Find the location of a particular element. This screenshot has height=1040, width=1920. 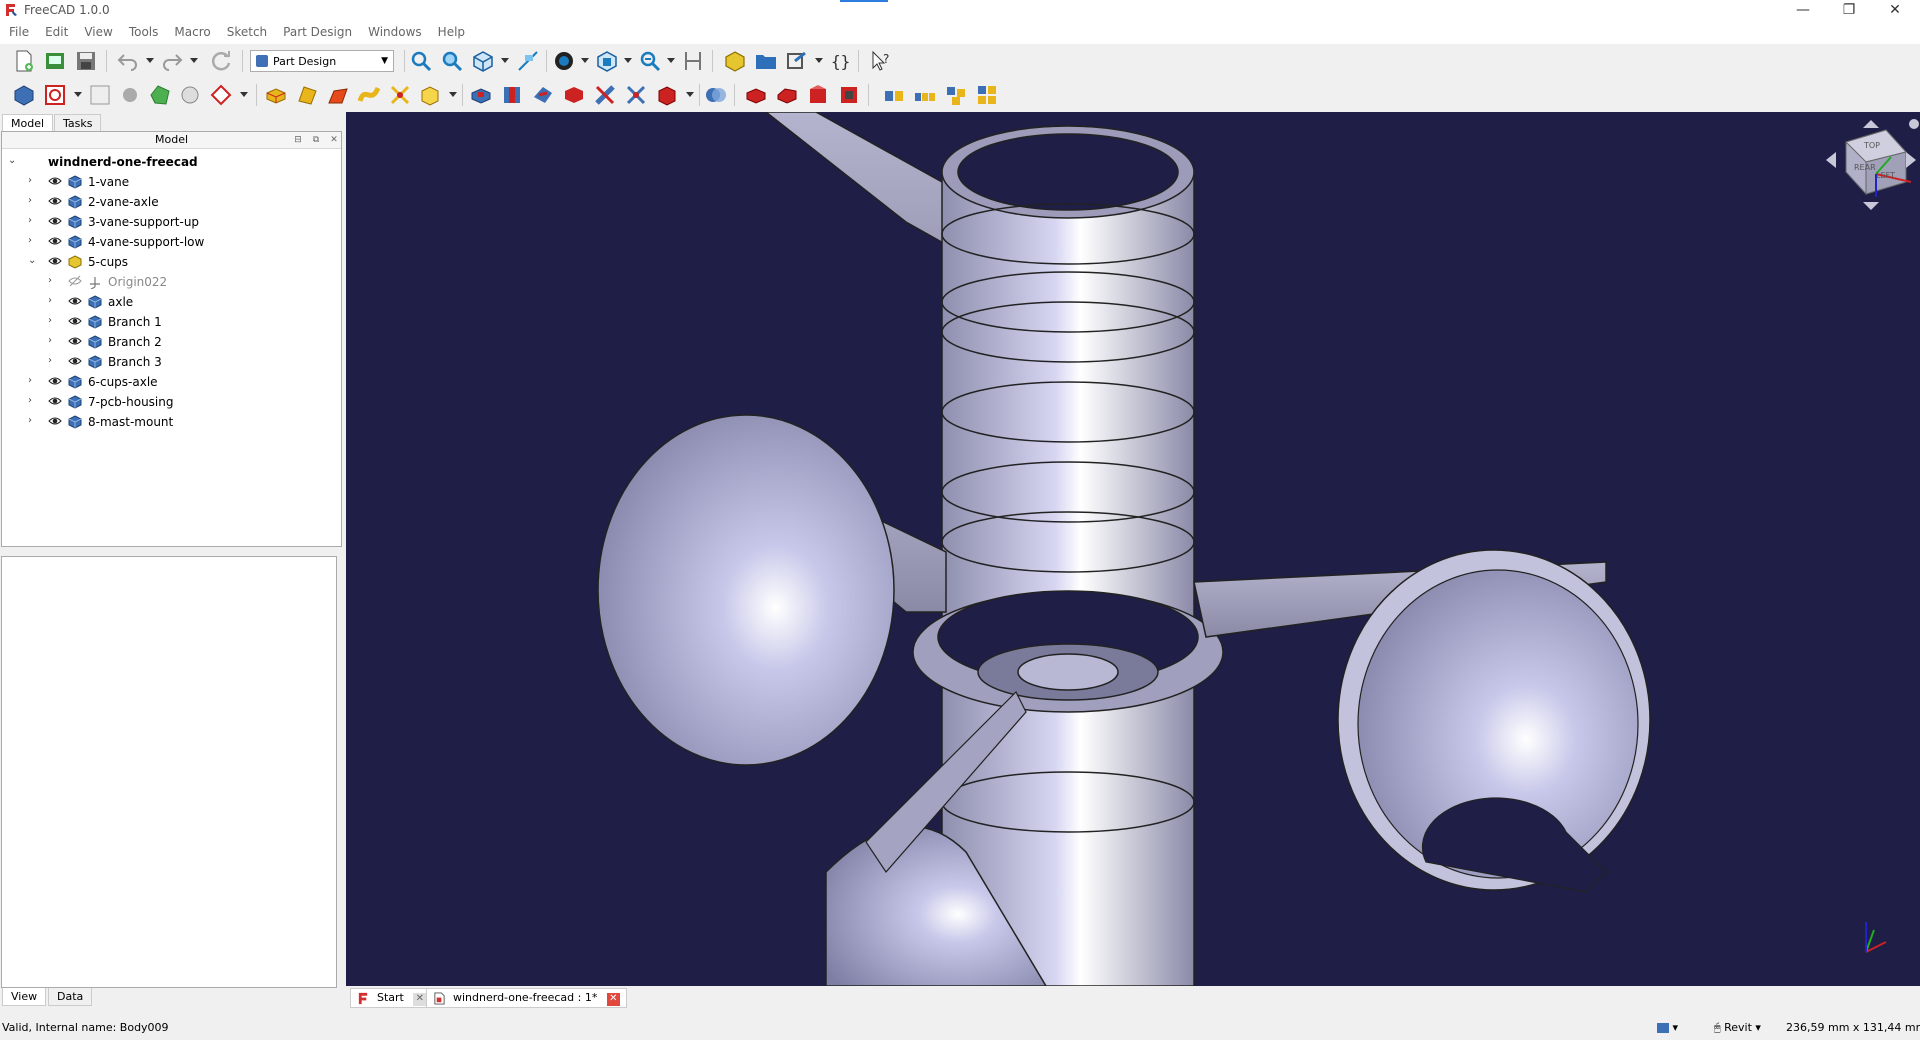

maximize-button: ❐ is located at coordinates (1849, 11).